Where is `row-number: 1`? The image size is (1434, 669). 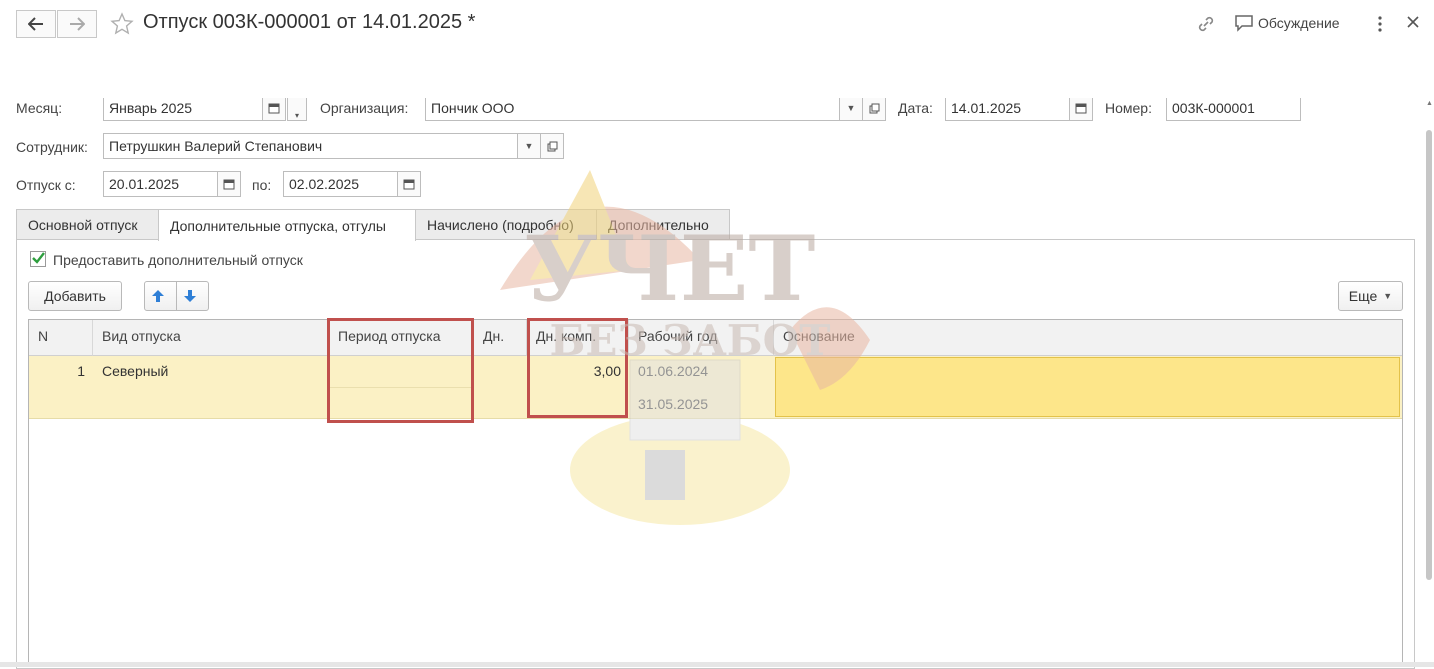
row-number: 1 is located at coordinates (81, 371).